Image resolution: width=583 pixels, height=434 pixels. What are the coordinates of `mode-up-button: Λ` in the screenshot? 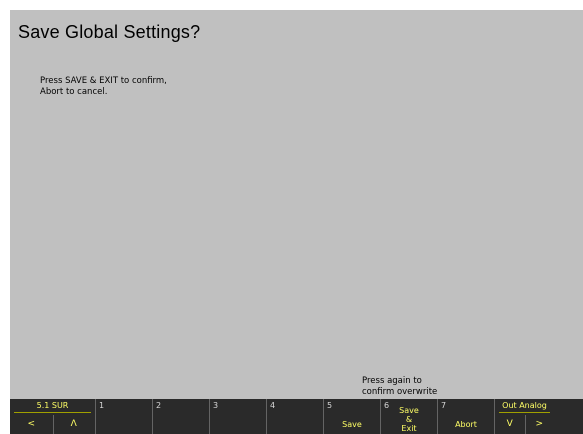 It's located at (74, 424).